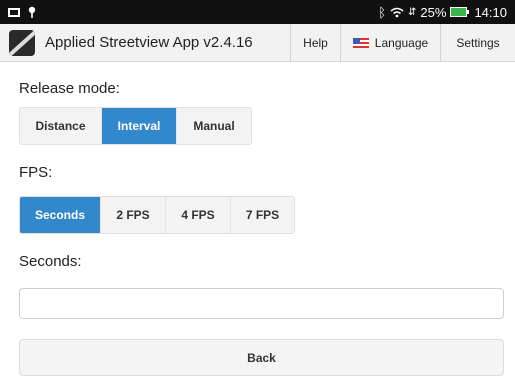 The height and width of the screenshot is (376, 515). What do you see at coordinates (32, 12) in the screenshot?
I see `location-pin-icon` at bounding box center [32, 12].